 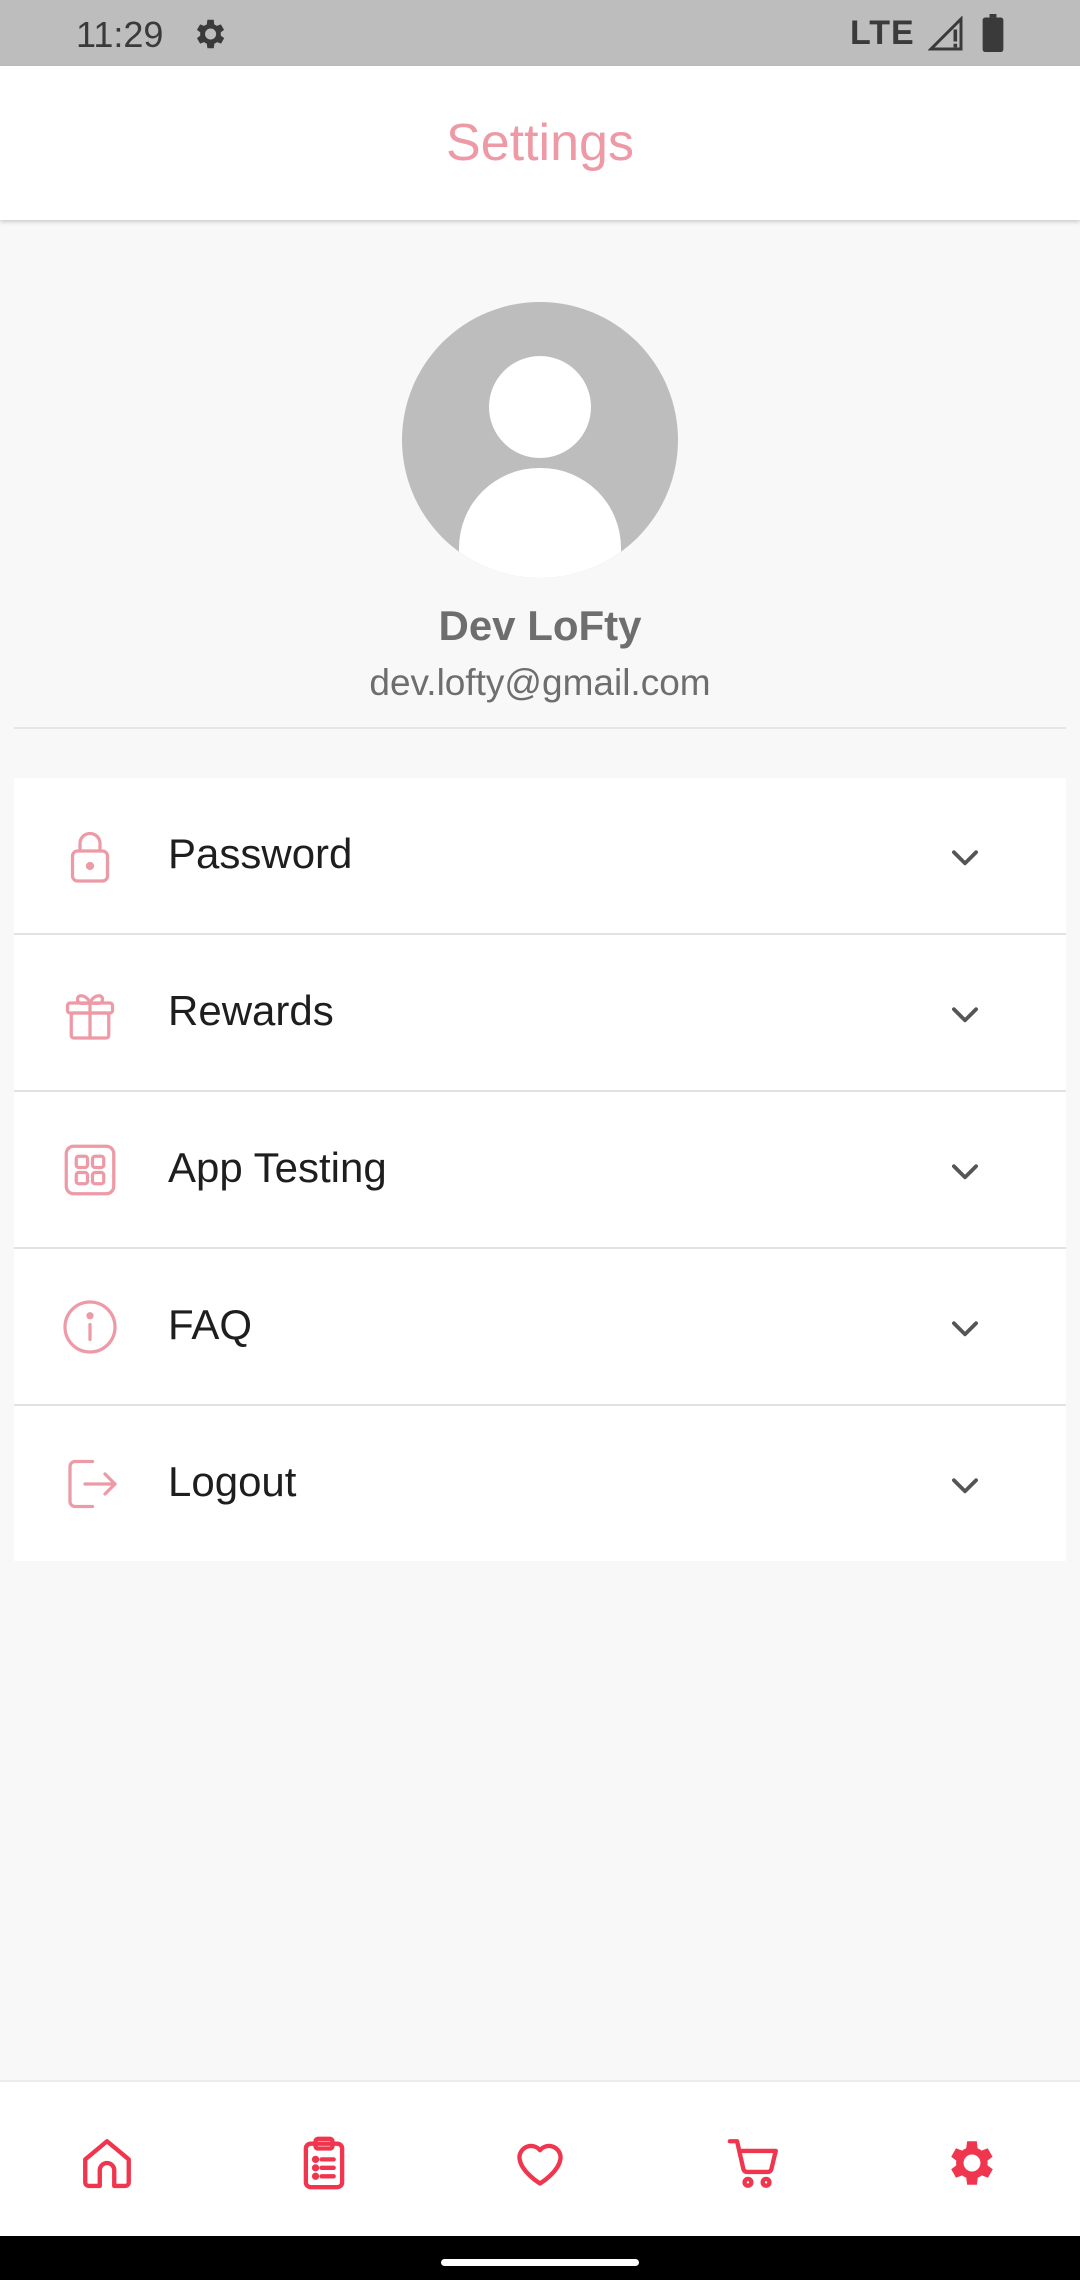 I want to click on profile-divider, so click(x=540, y=728).